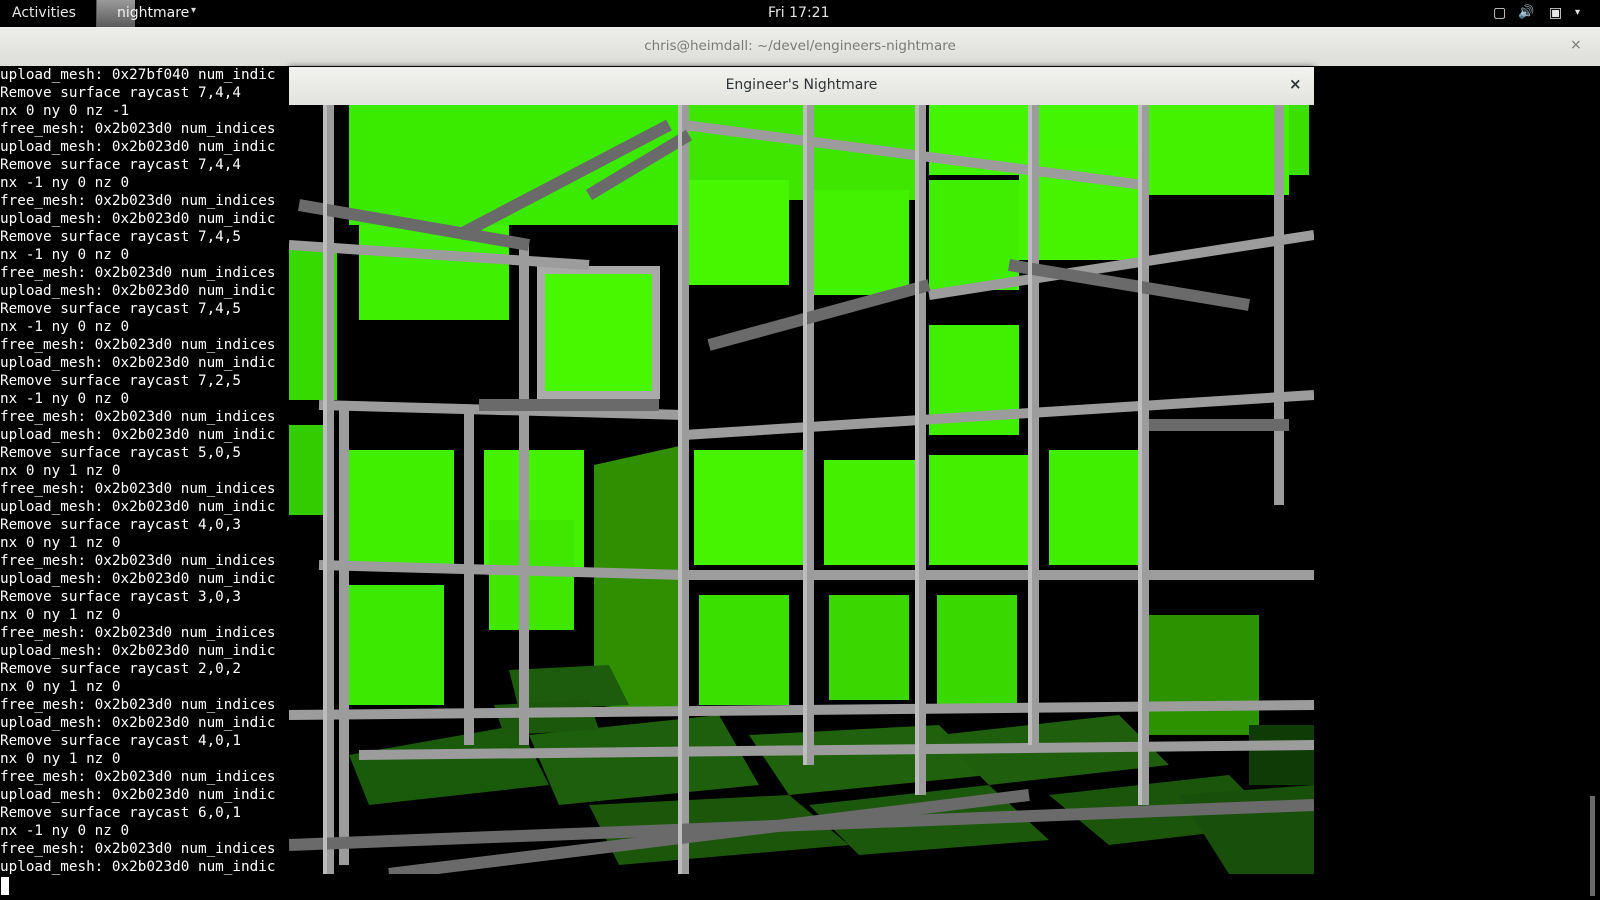  What do you see at coordinates (121, 813) in the screenshot?
I see `terminal-line: Remove surface raycast 6,0,1` at bounding box center [121, 813].